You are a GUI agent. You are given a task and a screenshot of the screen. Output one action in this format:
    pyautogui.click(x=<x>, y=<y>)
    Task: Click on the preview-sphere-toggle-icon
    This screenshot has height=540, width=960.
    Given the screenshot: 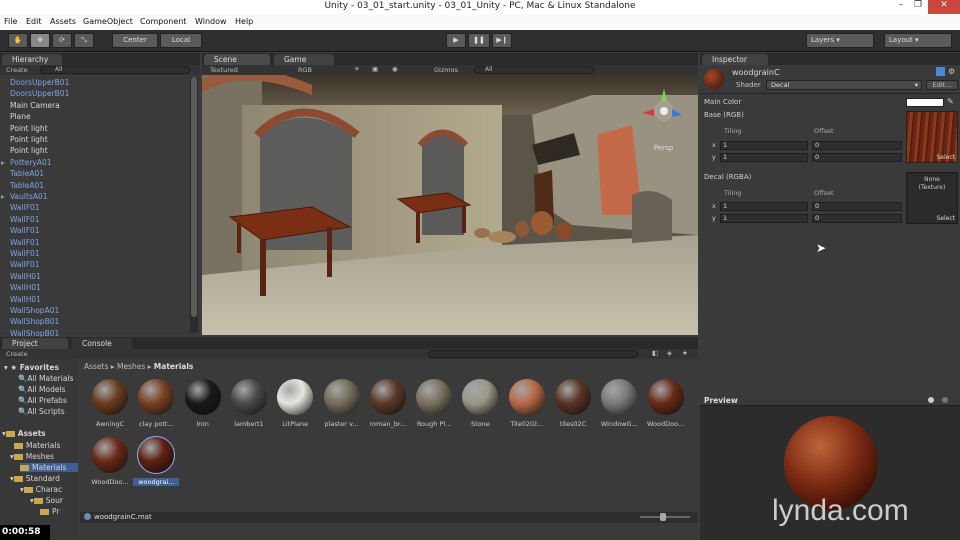 What is the action you would take?
    pyautogui.click(x=931, y=400)
    